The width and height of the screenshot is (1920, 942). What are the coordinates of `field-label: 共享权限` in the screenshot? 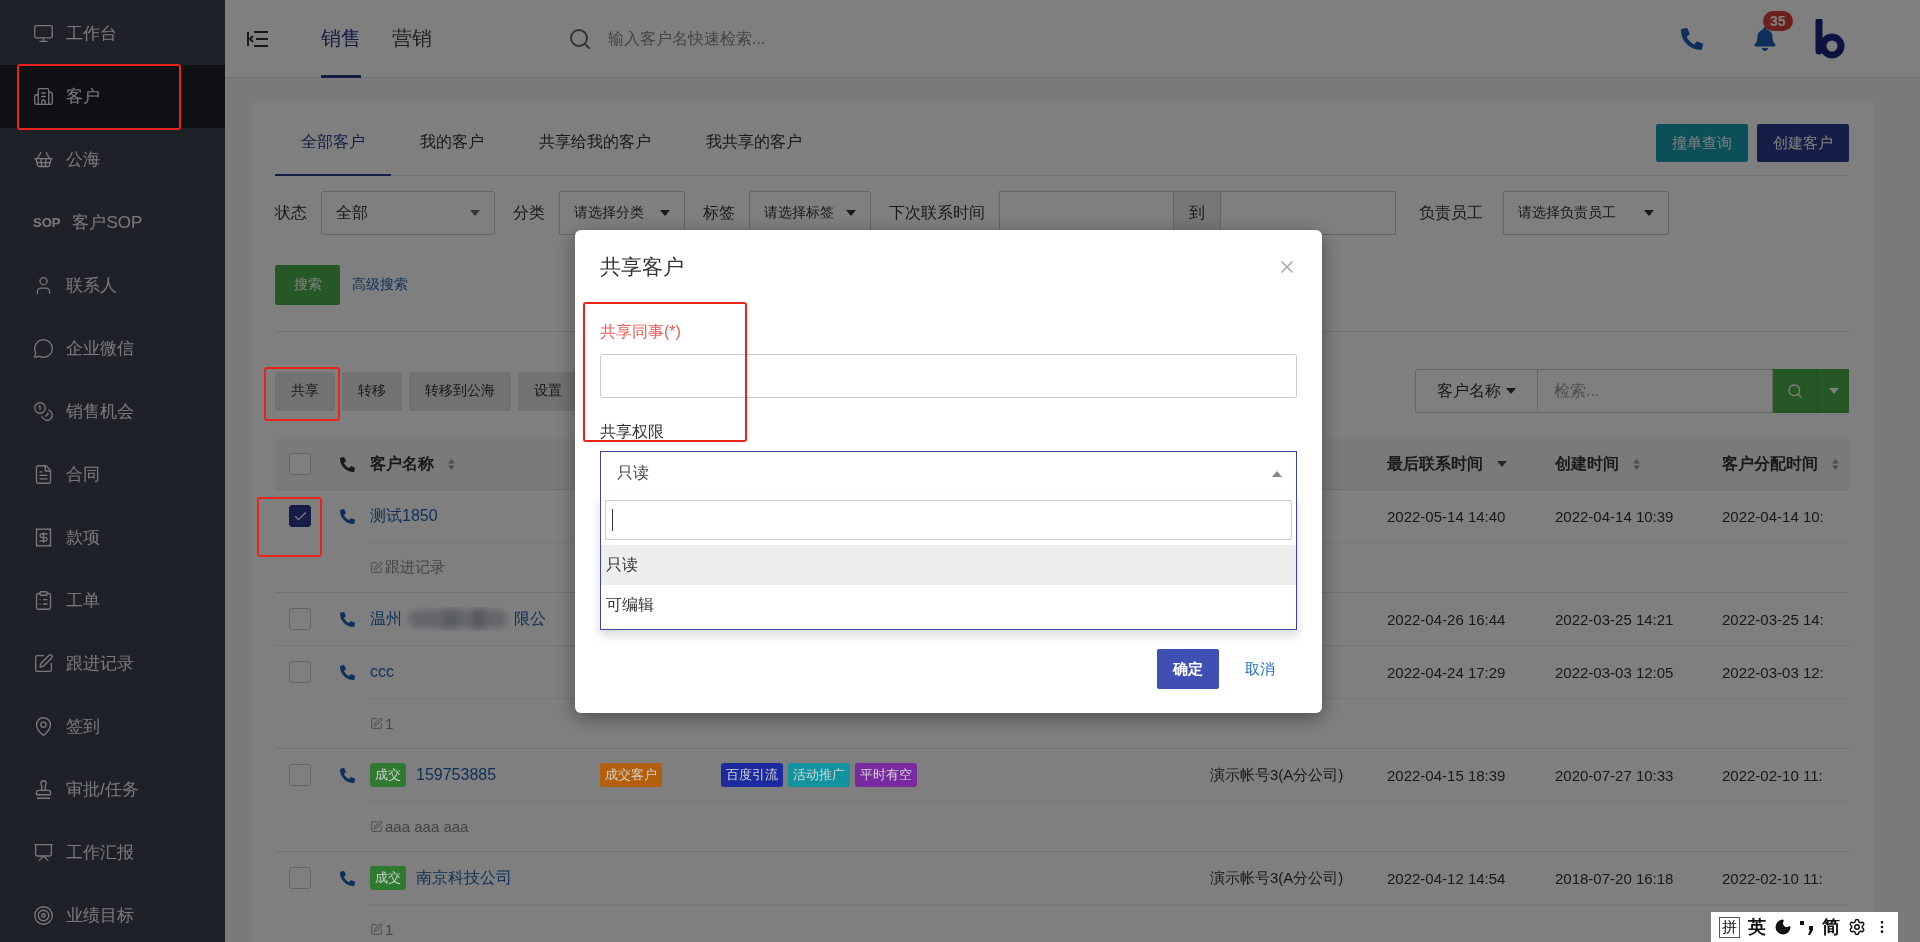 It's located at (632, 431).